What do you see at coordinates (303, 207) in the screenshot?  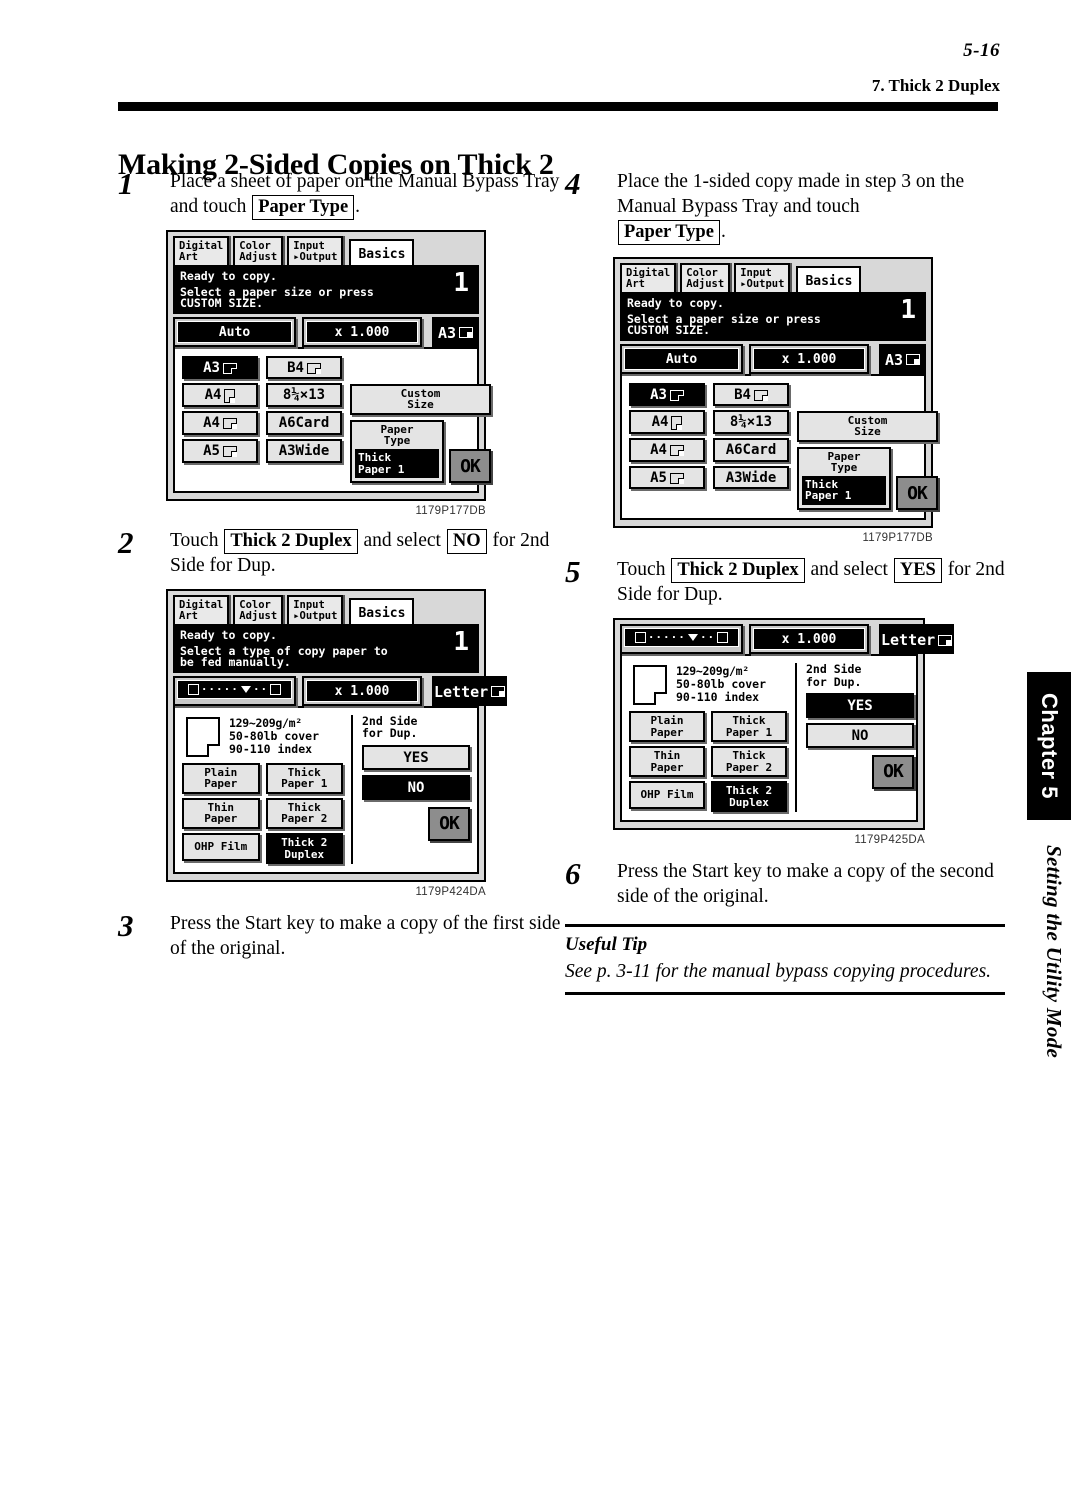 I see `step-1-key-paper-type: Paper Type` at bounding box center [303, 207].